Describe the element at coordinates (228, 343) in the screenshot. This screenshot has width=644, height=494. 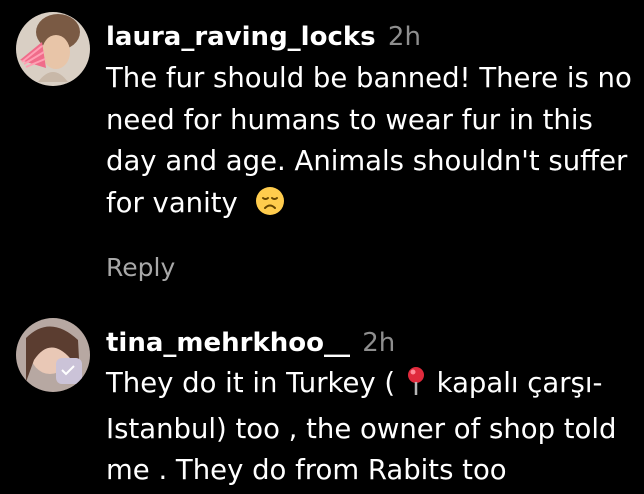
I see `username: tina_mehrkhoo__` at that location.